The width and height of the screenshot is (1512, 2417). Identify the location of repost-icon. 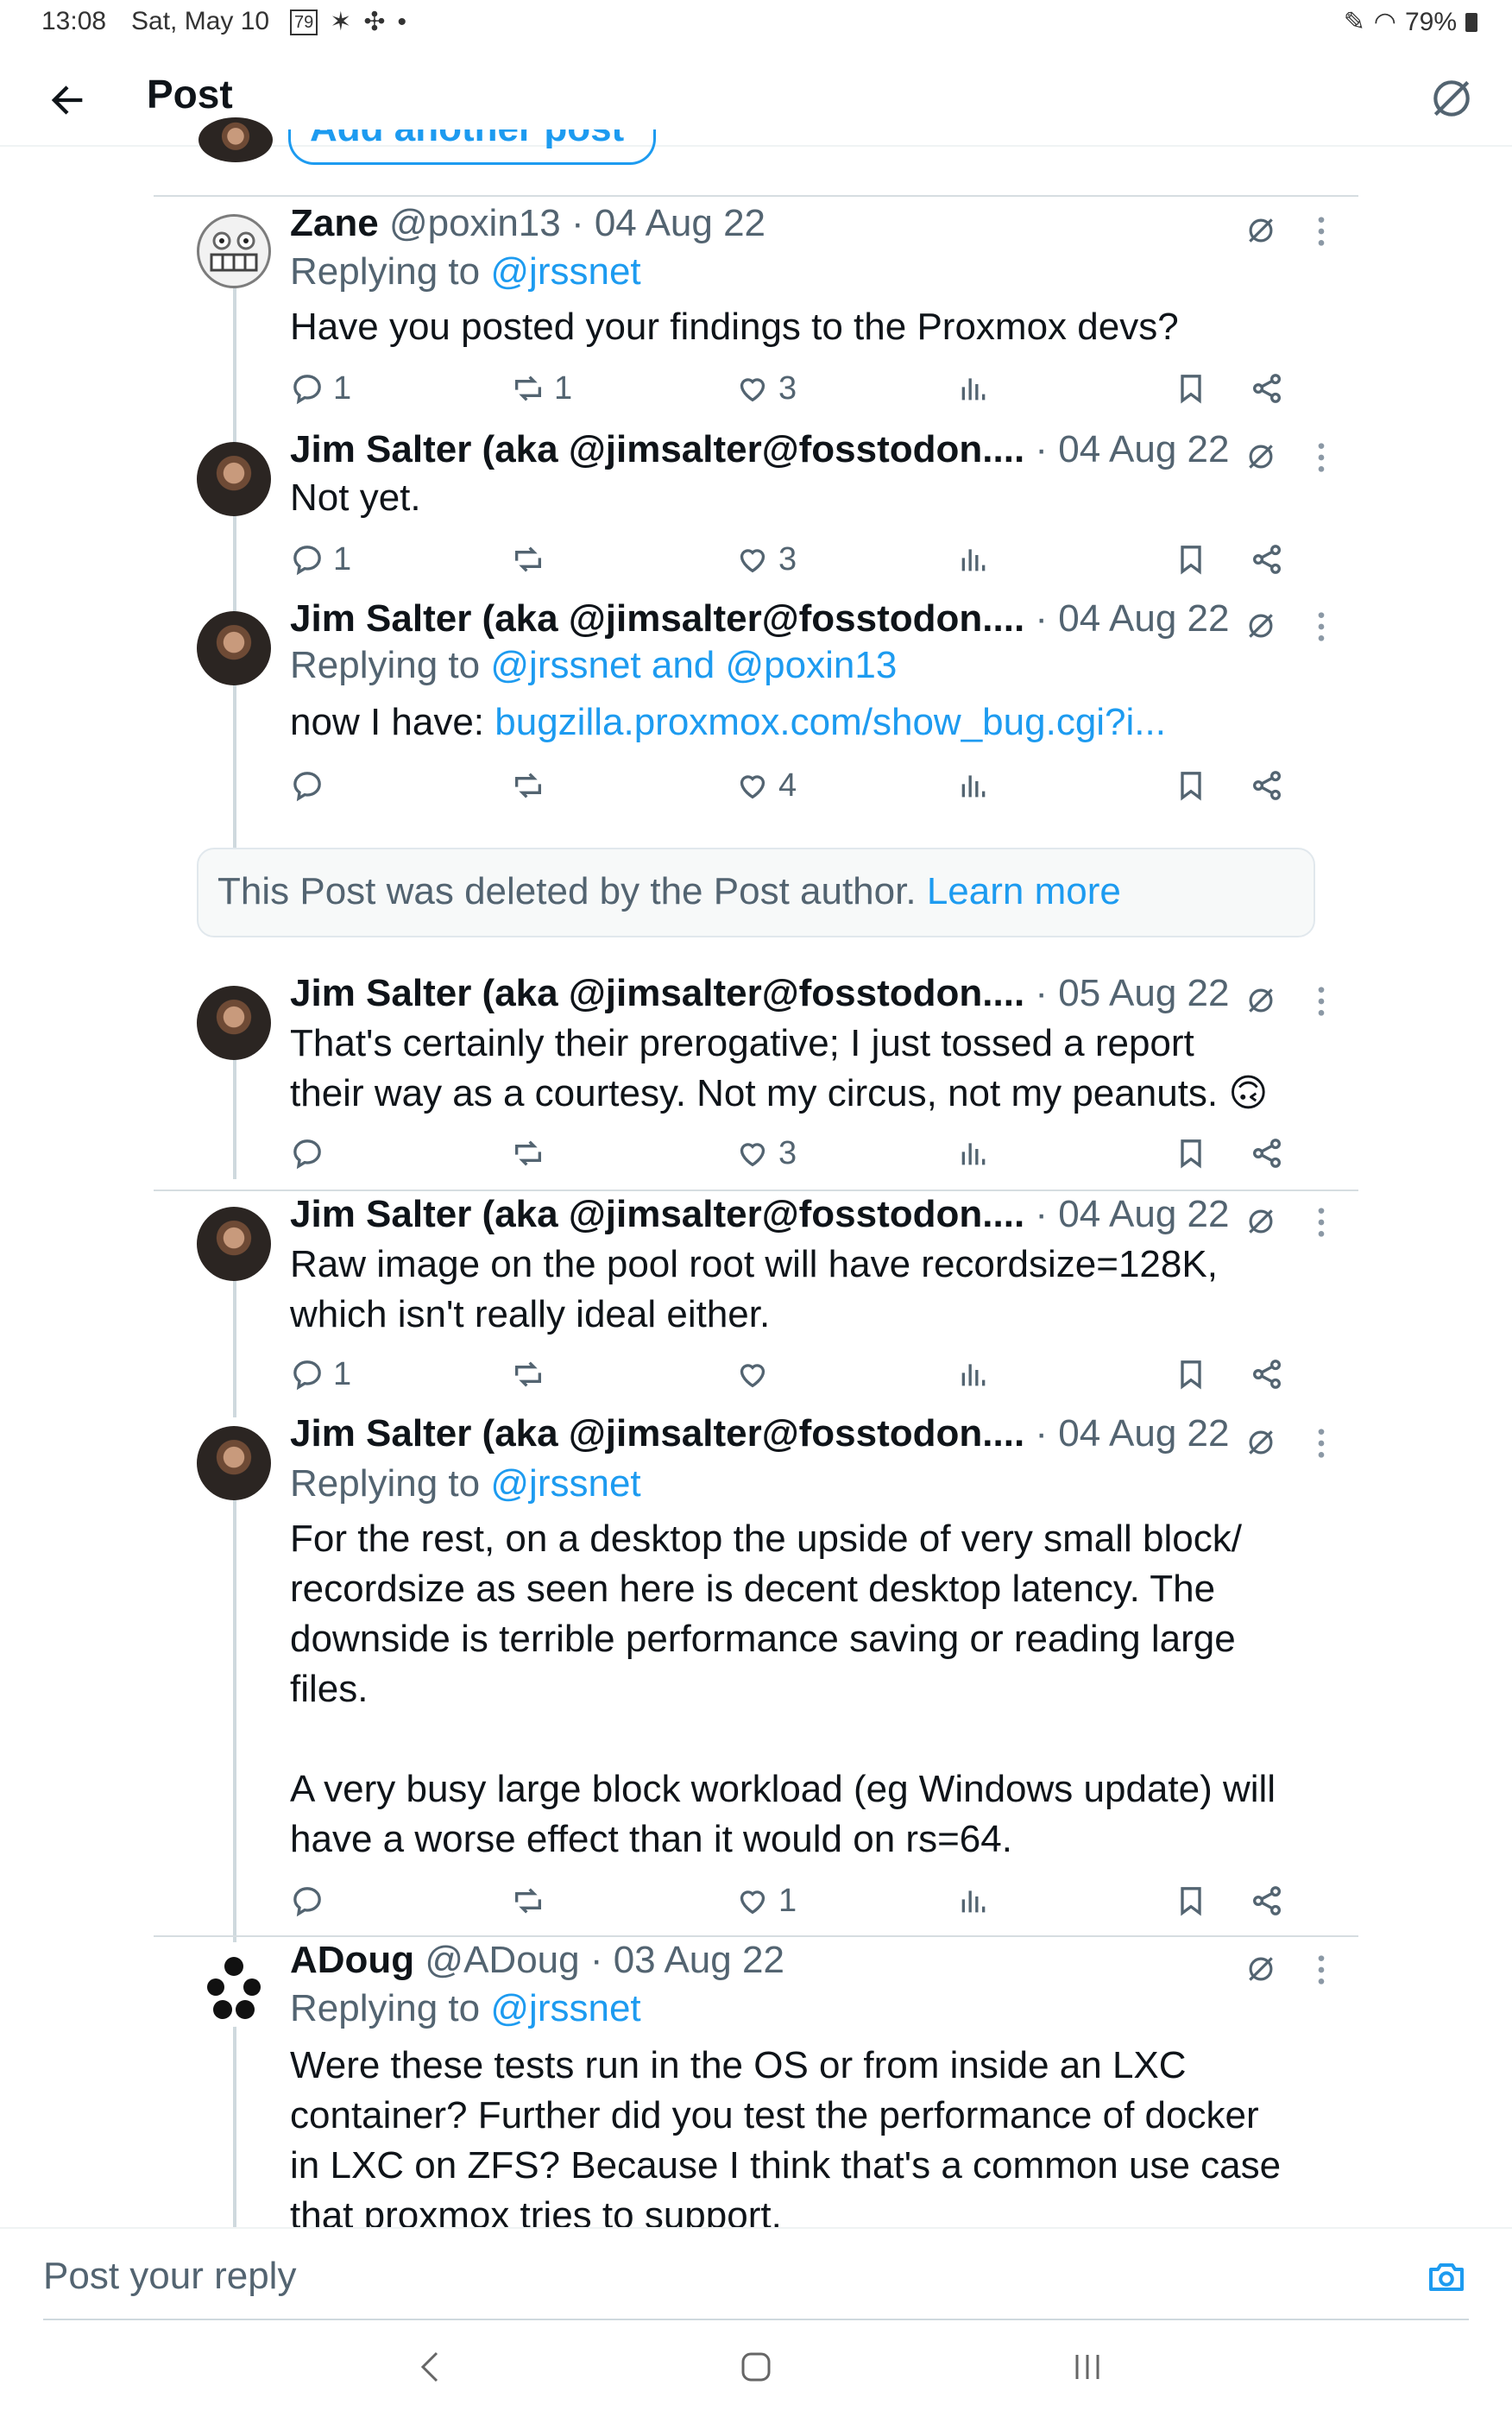
(528, 388).